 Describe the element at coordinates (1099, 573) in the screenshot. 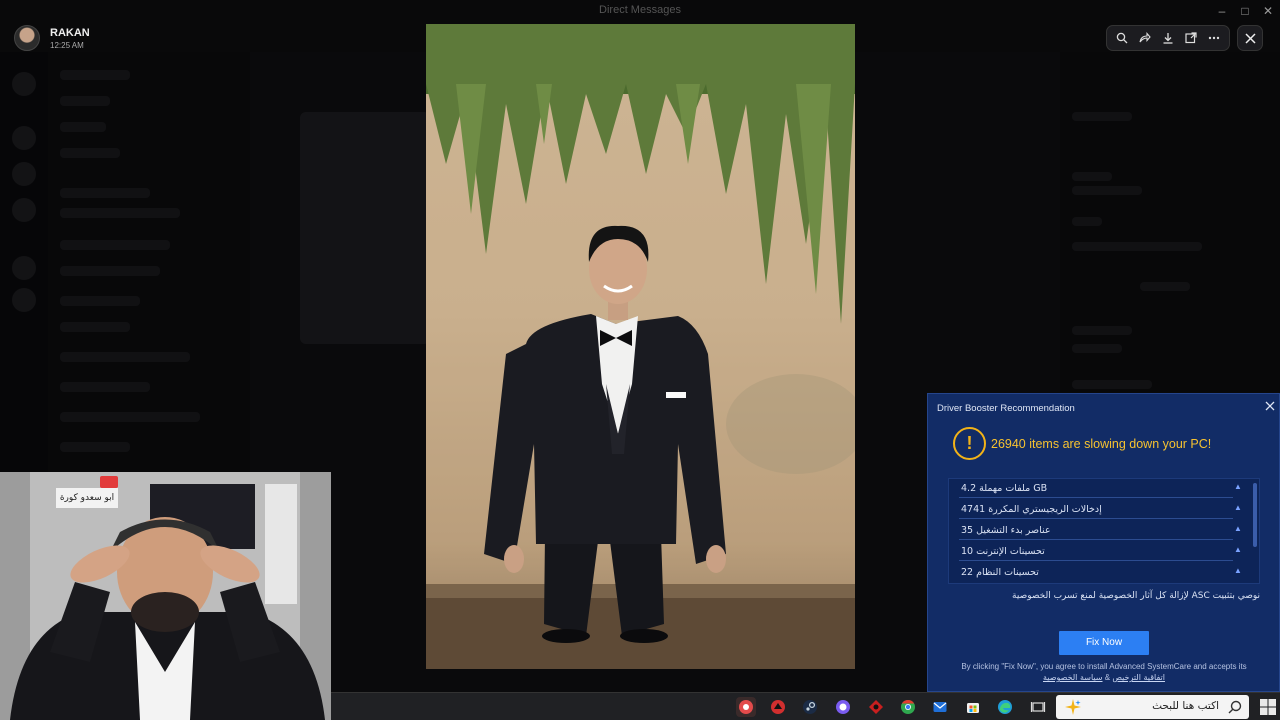

I see `issue-row: تحسينات النظام 22 ▲` at that location.